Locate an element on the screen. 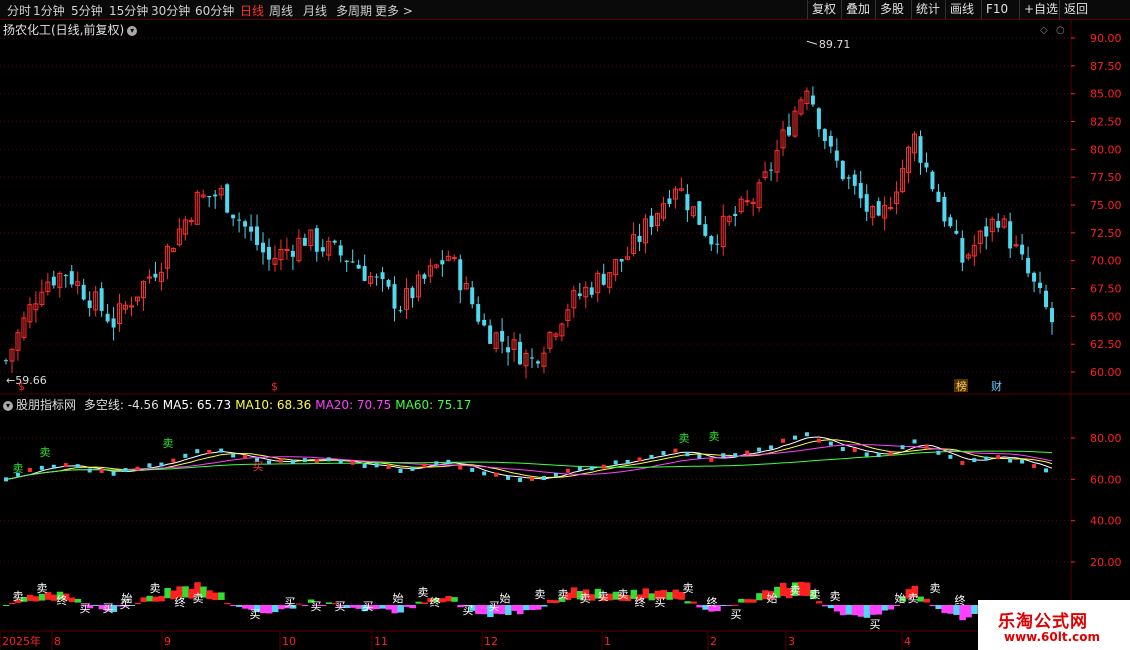 This screenshot has width=1130, height=650. rank-badge: 榜 is located at coordinates (961, 386).